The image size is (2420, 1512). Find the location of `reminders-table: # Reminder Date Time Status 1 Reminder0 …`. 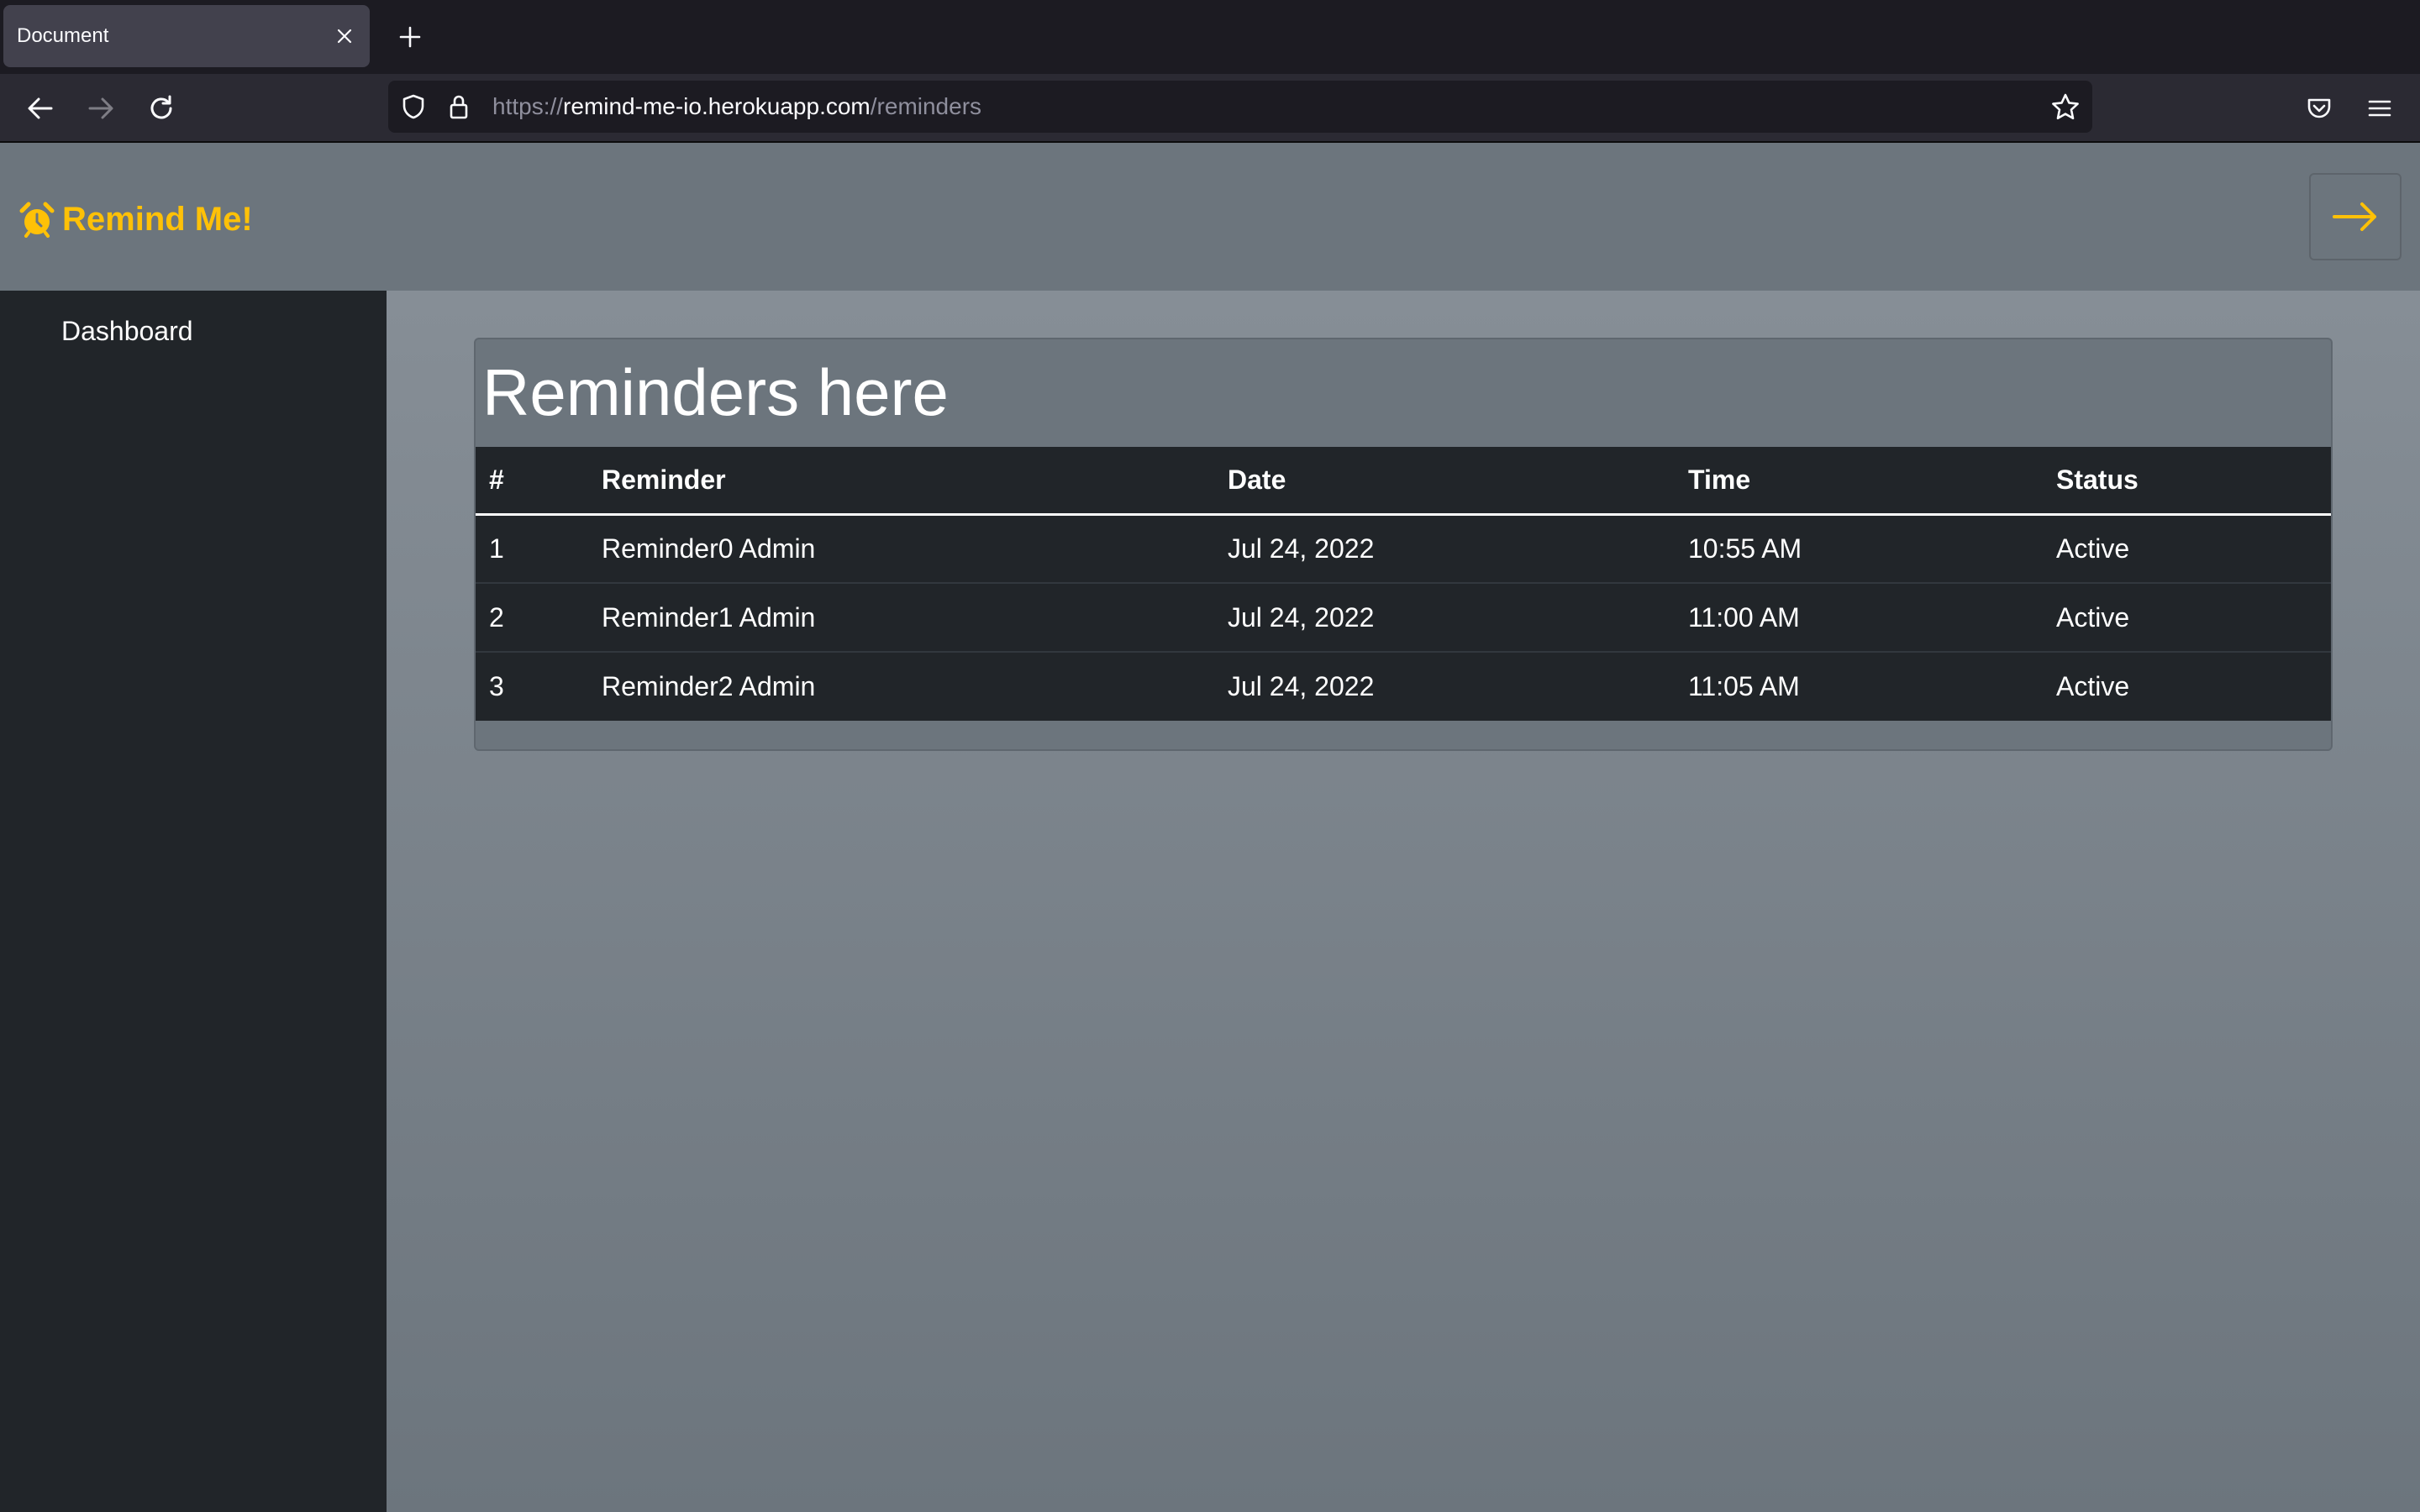

reminders-table: # Reminder Date Time Status 1 Reminder0 … is located at coordinates (1404, 584).